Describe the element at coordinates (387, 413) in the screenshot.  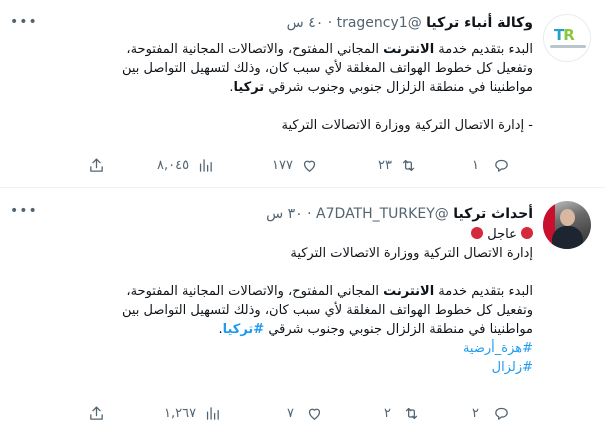
I see `retweet-count: ٢` at that location.